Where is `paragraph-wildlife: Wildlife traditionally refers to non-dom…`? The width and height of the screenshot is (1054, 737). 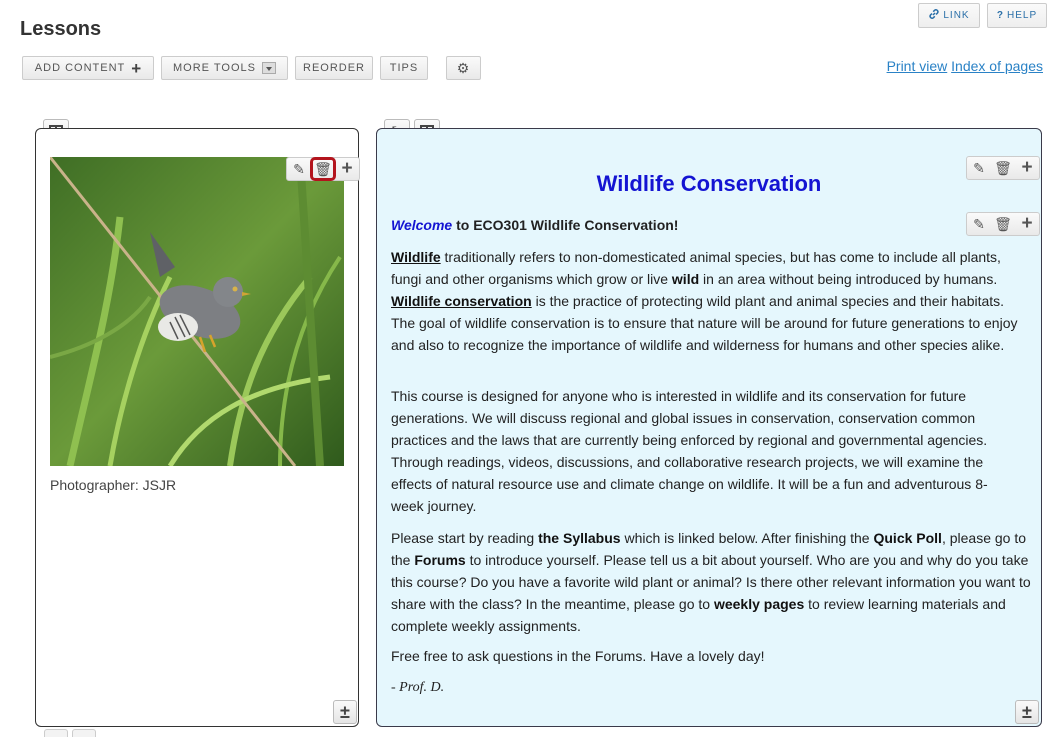 paragraph-wildlife: Wildlife traditionally refers to non-dom… is located at coordinates (709, 301).